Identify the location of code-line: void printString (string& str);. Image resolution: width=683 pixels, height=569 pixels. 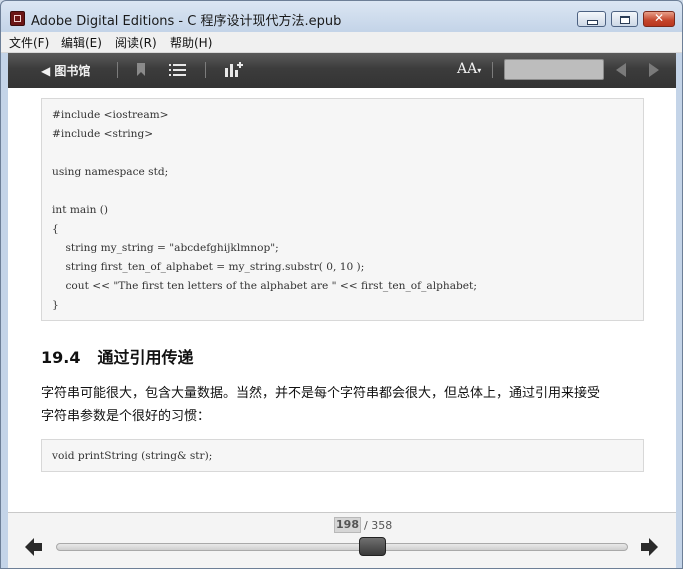
(132, 456).